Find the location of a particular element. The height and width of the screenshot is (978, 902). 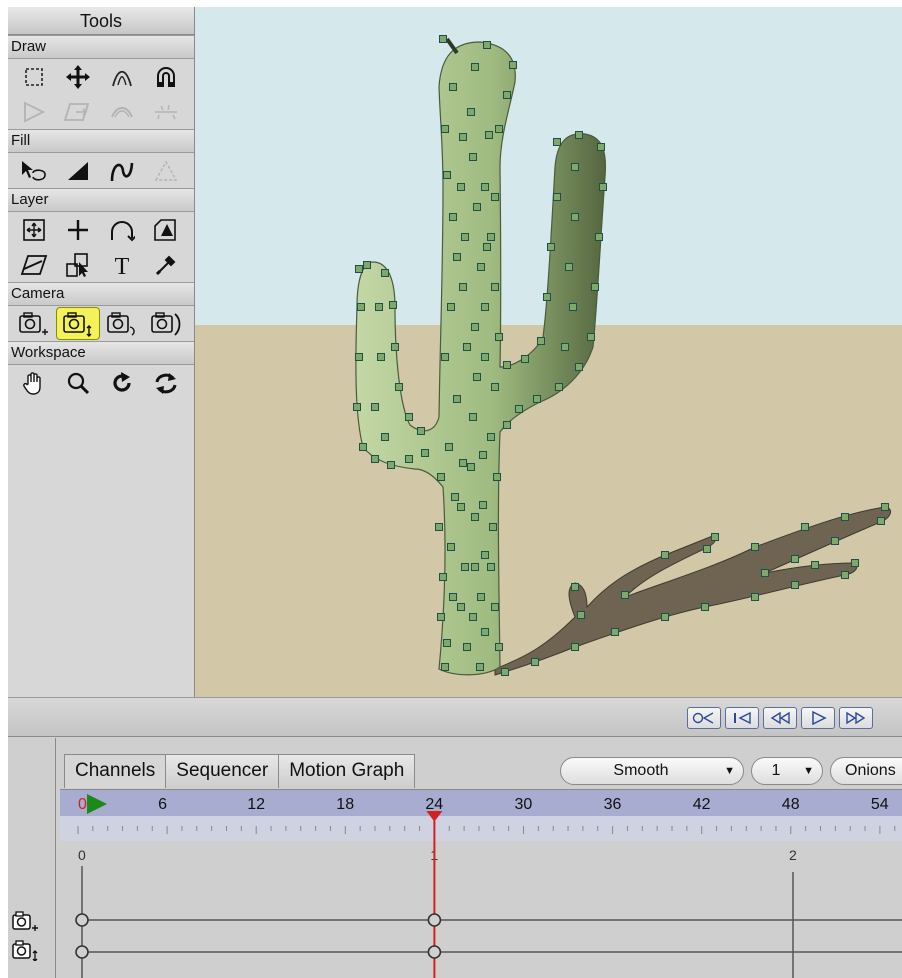

ruler-tick-label: 24 is located at coordinates (434, 804).